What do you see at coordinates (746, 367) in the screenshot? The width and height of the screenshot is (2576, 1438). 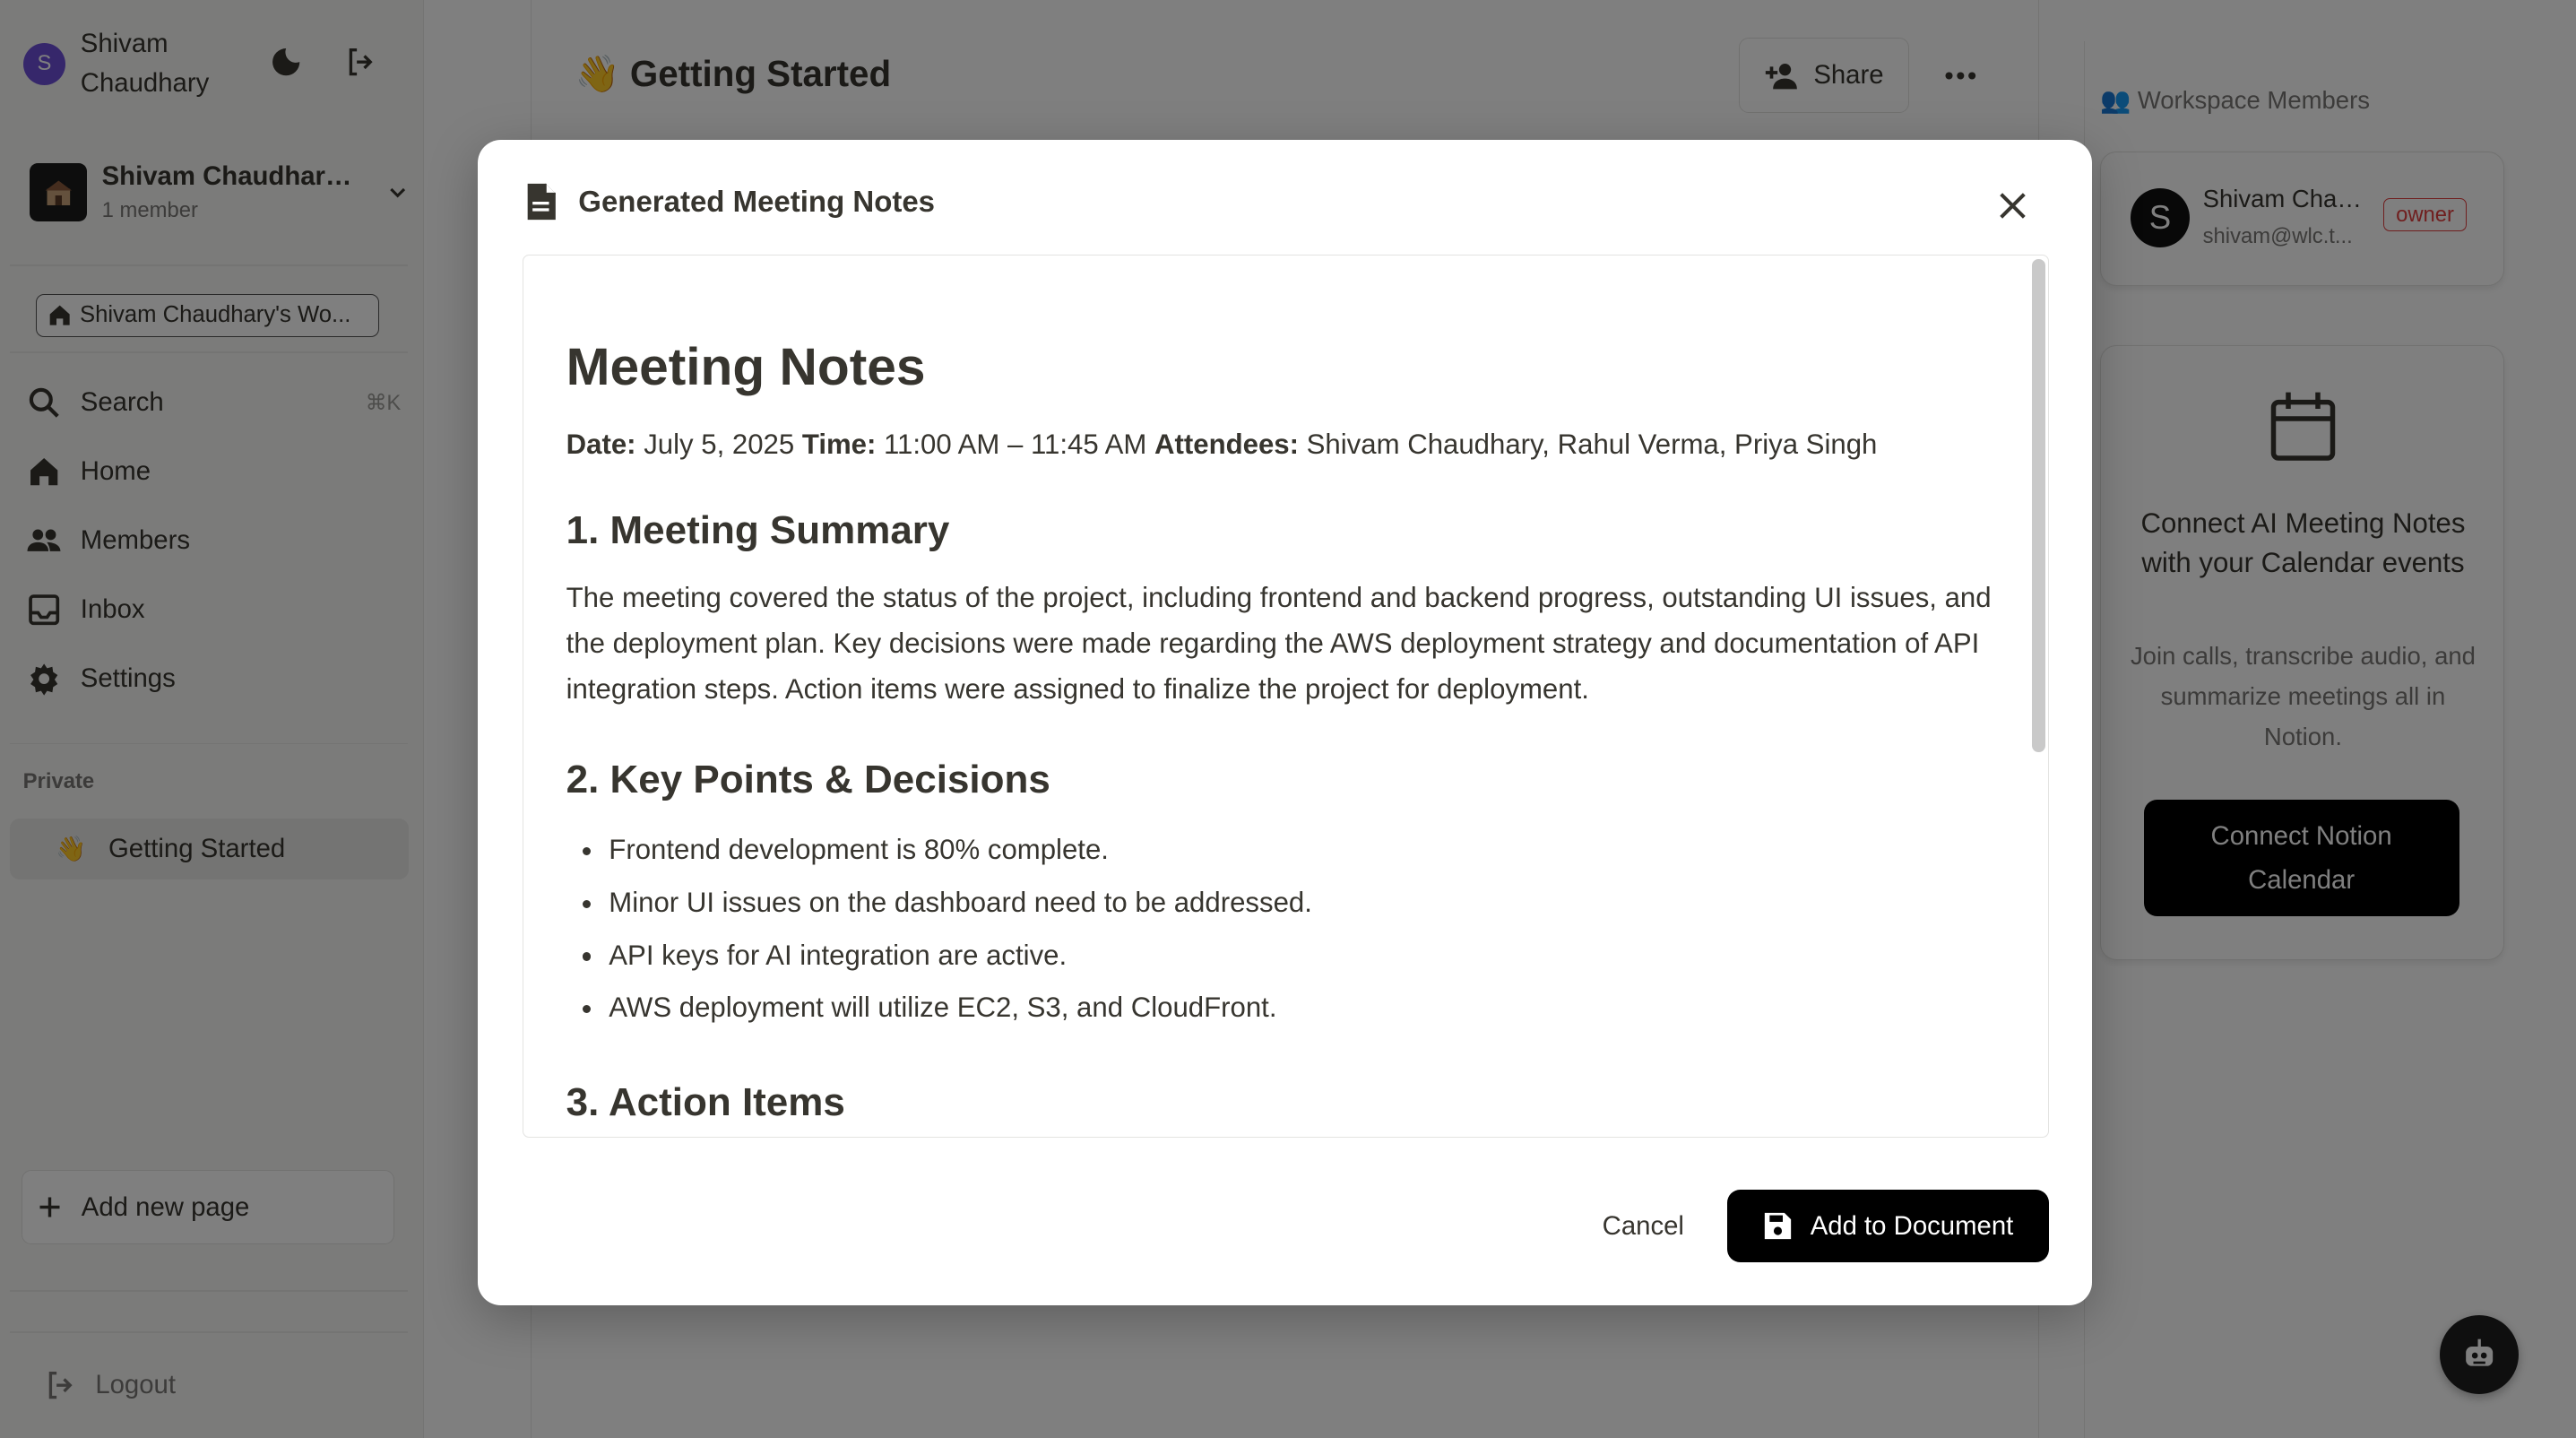 I see `notes-heading: Meeting Notes` at bounding box center [746, 367].